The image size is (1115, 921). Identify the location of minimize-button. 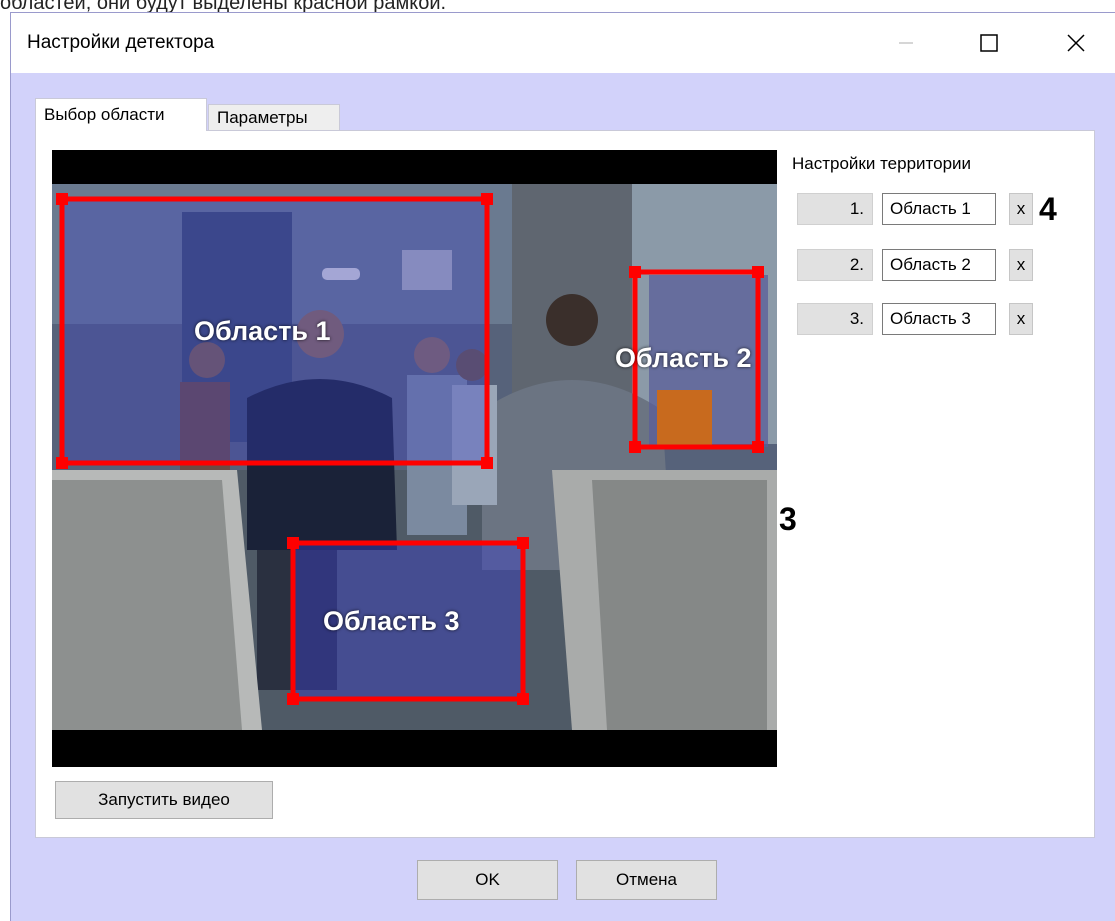
(906, 43).